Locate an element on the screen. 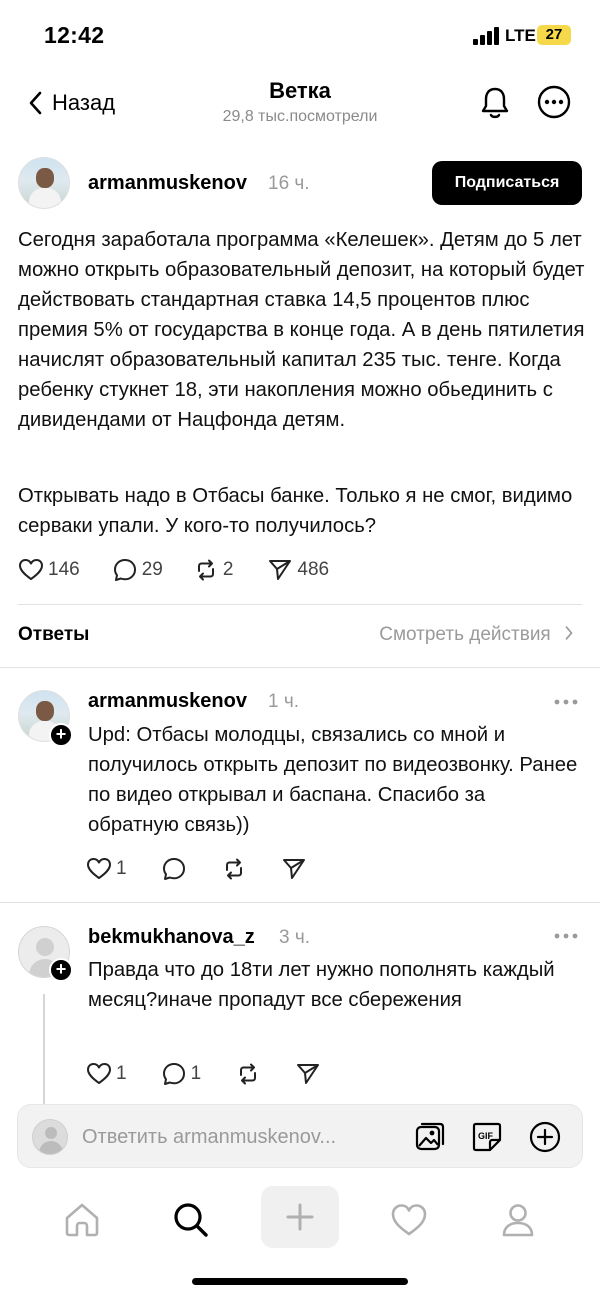 This screenshot has width=600, height=1297. reply-input is located at coordinates (242, 1137).